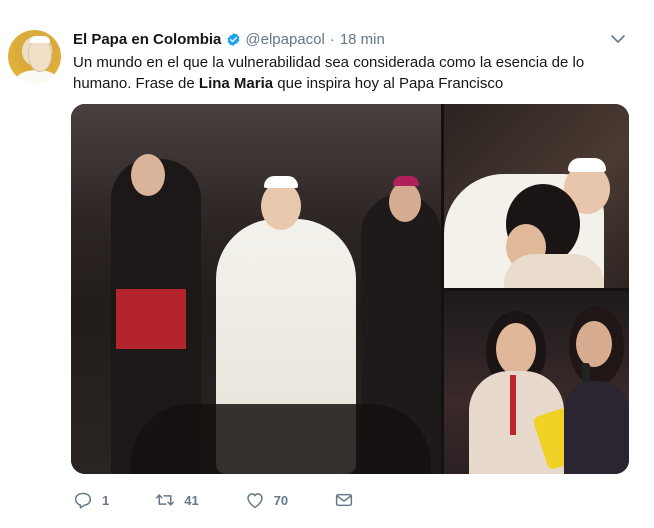 Image resolution: width=654 pixels, height=528 pixels. I want to click on avatar, so click(34, 56).